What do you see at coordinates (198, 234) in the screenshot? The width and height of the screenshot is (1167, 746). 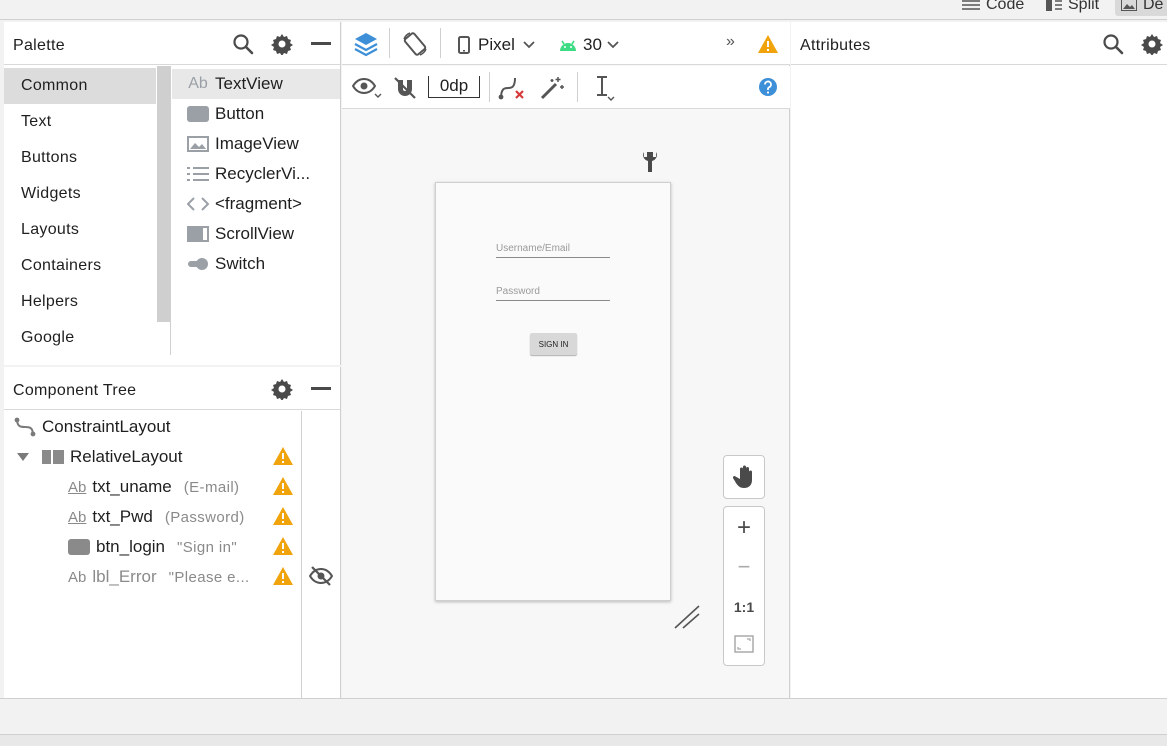 I see `scrollview-icon` at bounding box center [198, 234].